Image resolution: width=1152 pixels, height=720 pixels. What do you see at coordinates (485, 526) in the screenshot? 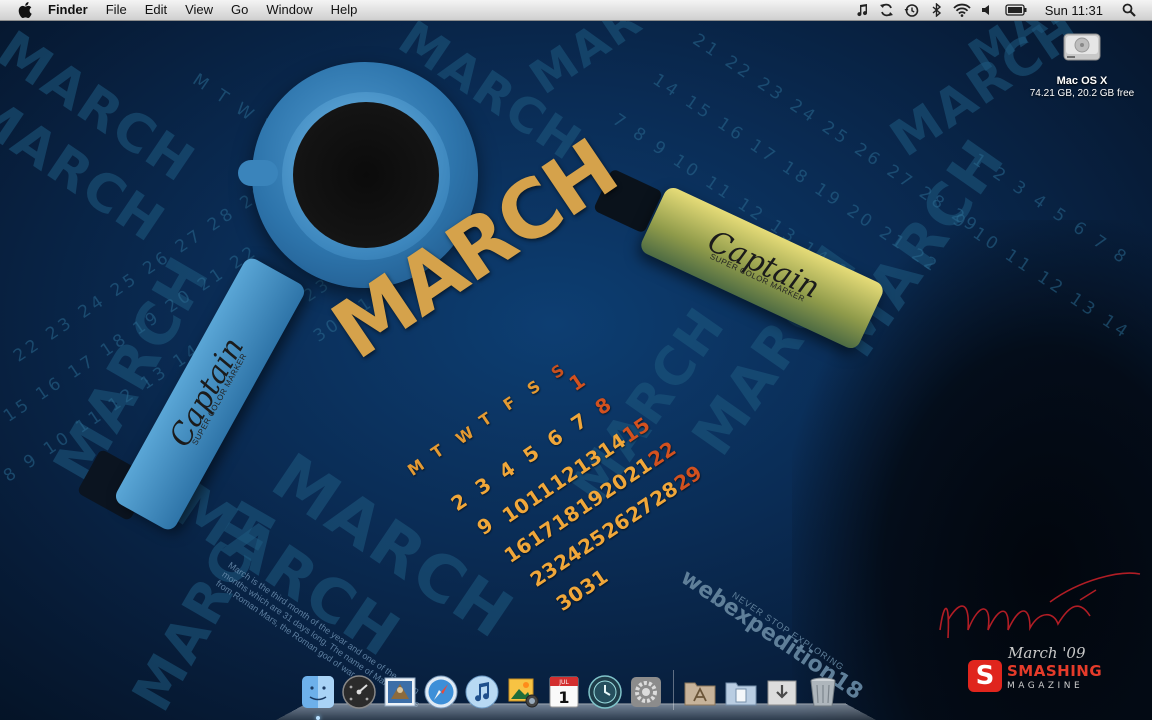
I see `calendar-day: 9` at bounding box center [485, 526].